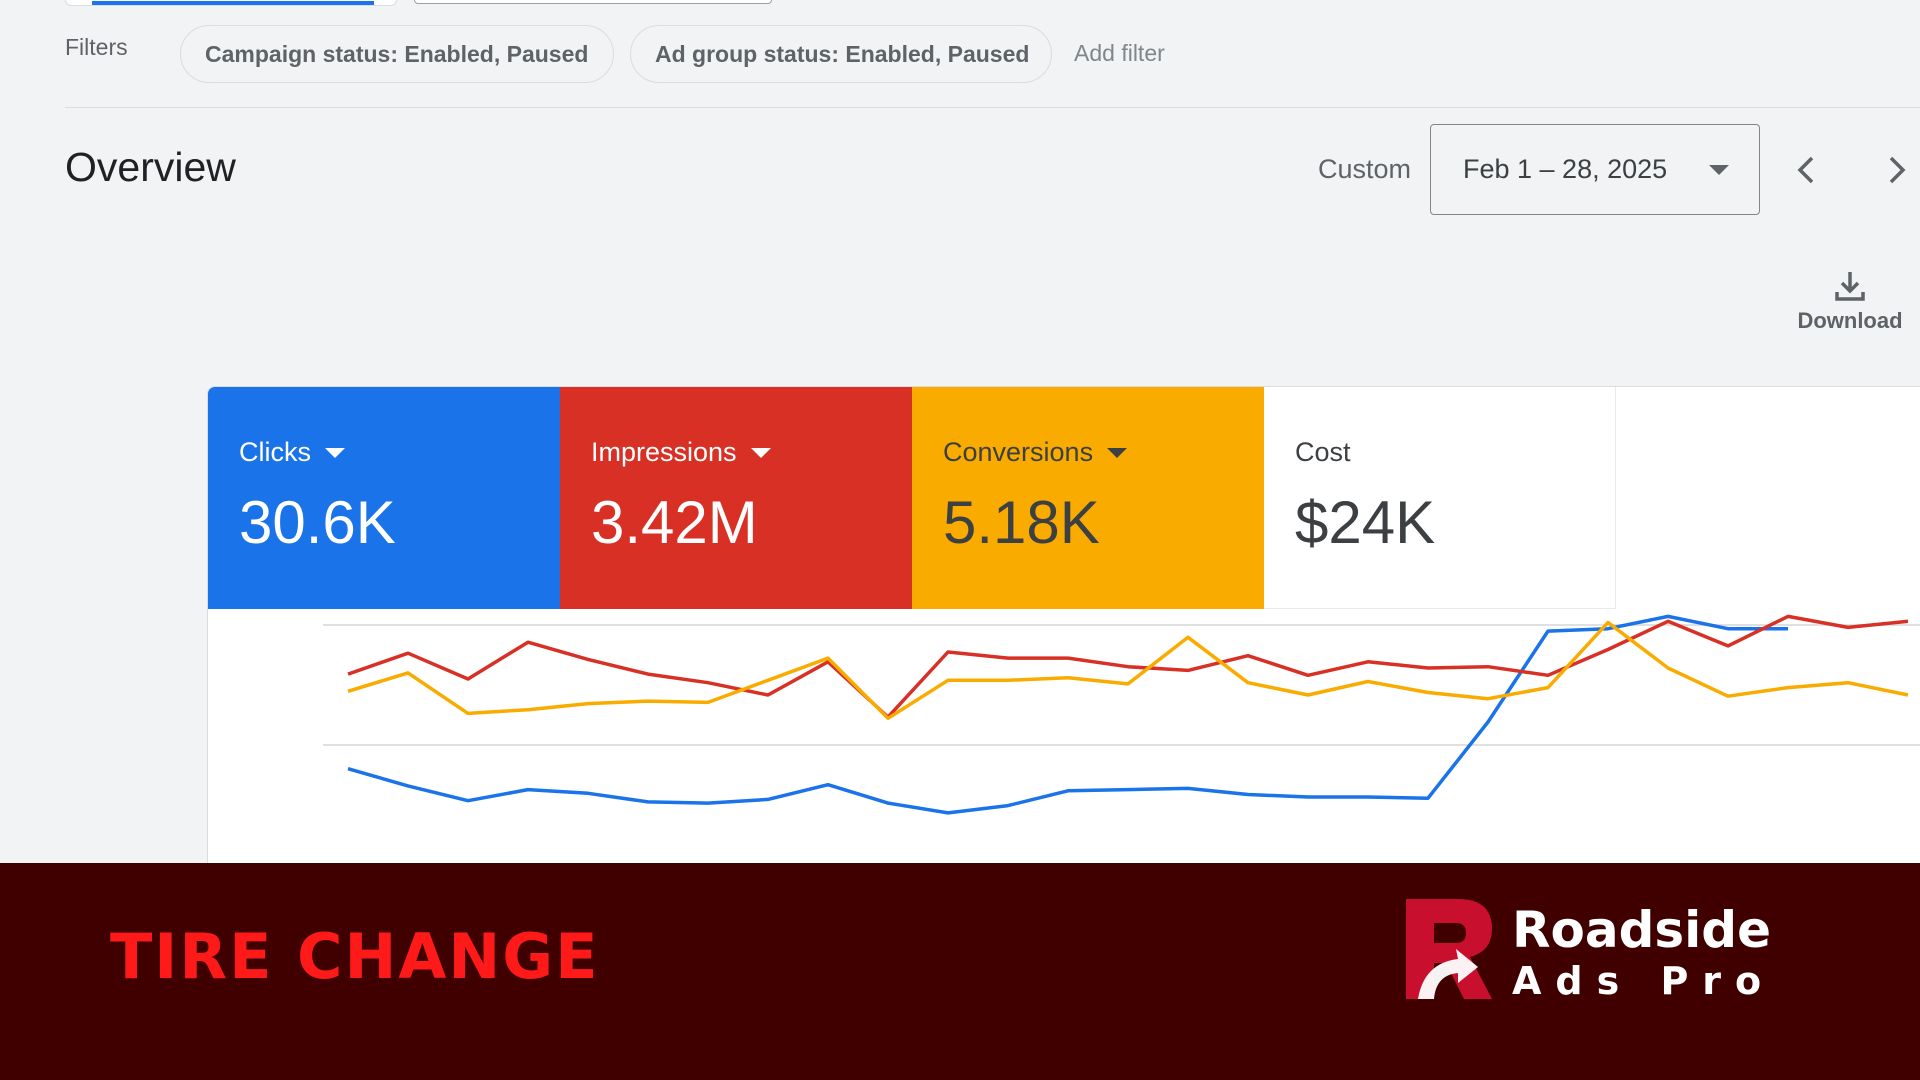 The image size is (1920, 1080). Describe the element at coordinates (1440, 498) in the screenshot. I see `metric-card-cost: Cost $24K` at that location.